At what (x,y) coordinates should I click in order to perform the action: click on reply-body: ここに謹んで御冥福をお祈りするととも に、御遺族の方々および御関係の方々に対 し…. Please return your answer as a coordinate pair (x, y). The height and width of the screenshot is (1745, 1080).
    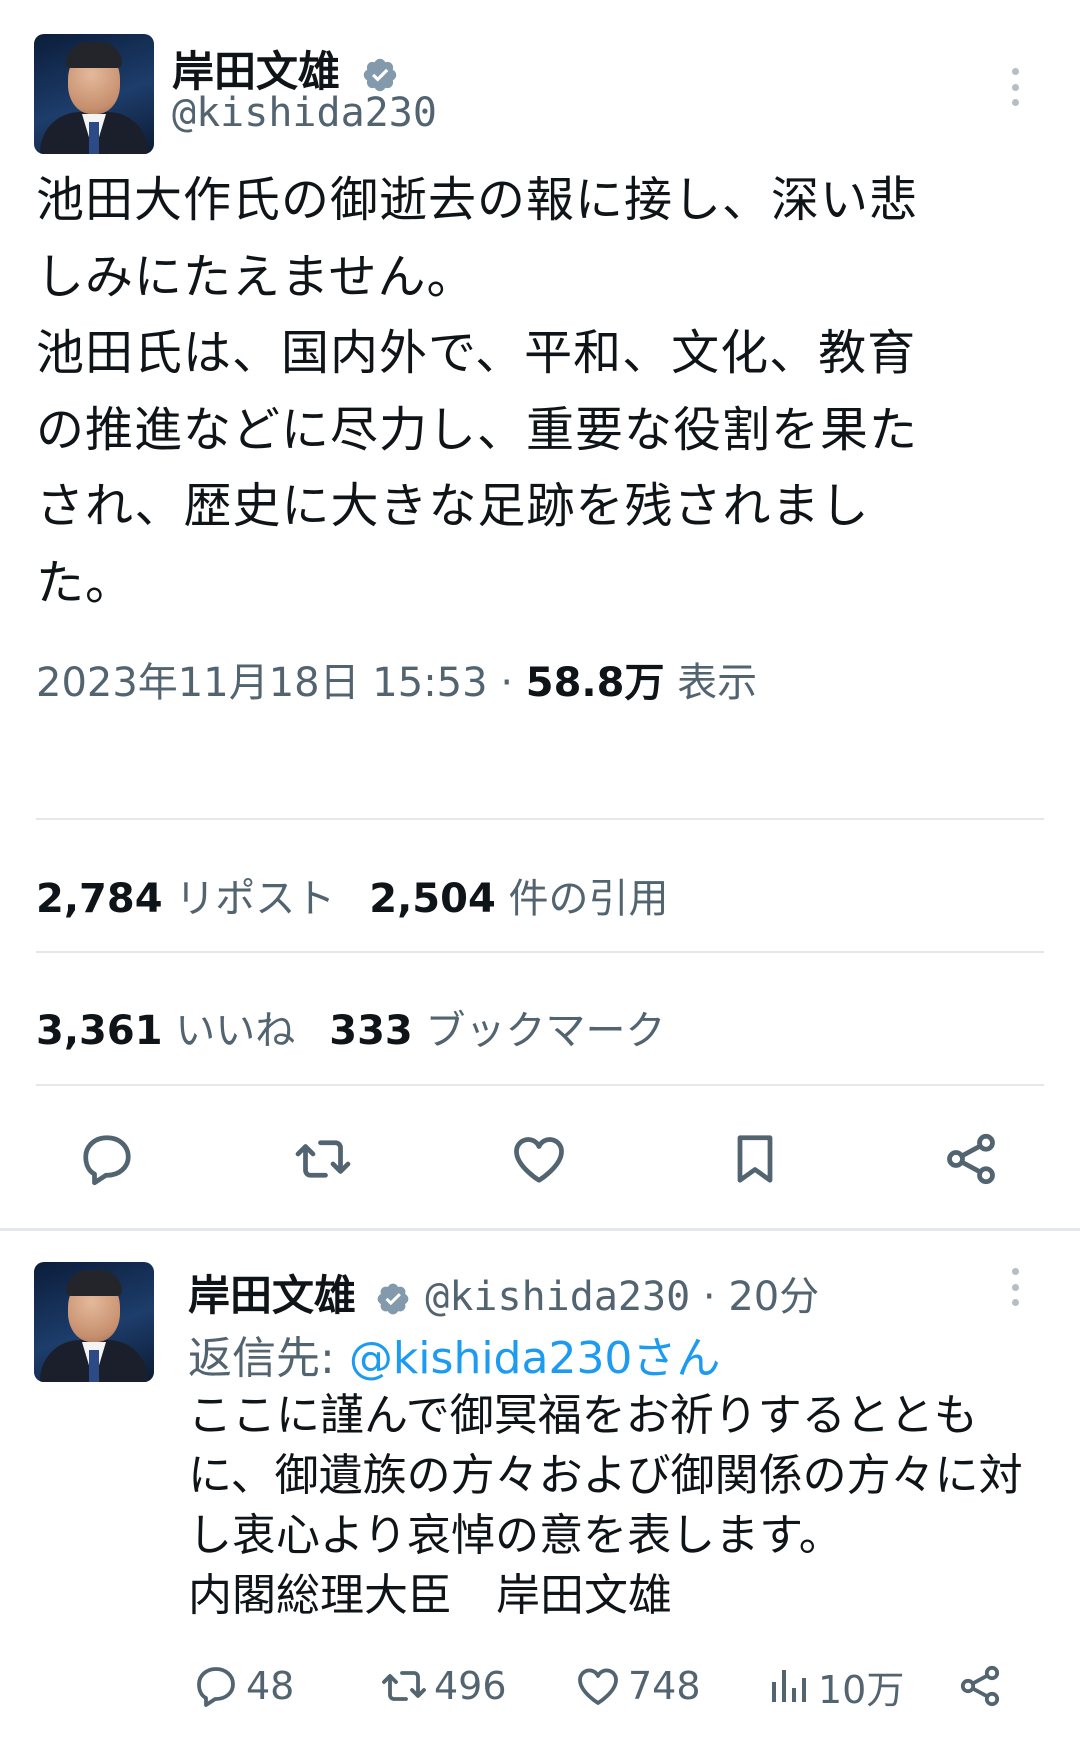
    Looking at the image, I should click on (605, 1505).